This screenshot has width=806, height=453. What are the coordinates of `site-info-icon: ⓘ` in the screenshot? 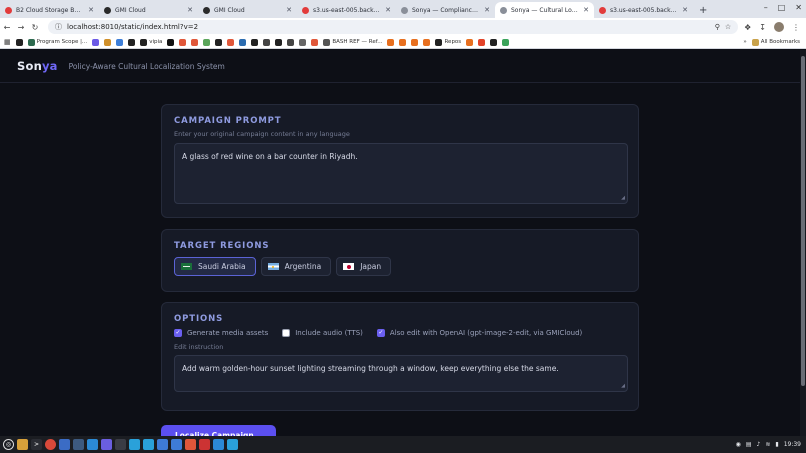 It's located at (58, 27).